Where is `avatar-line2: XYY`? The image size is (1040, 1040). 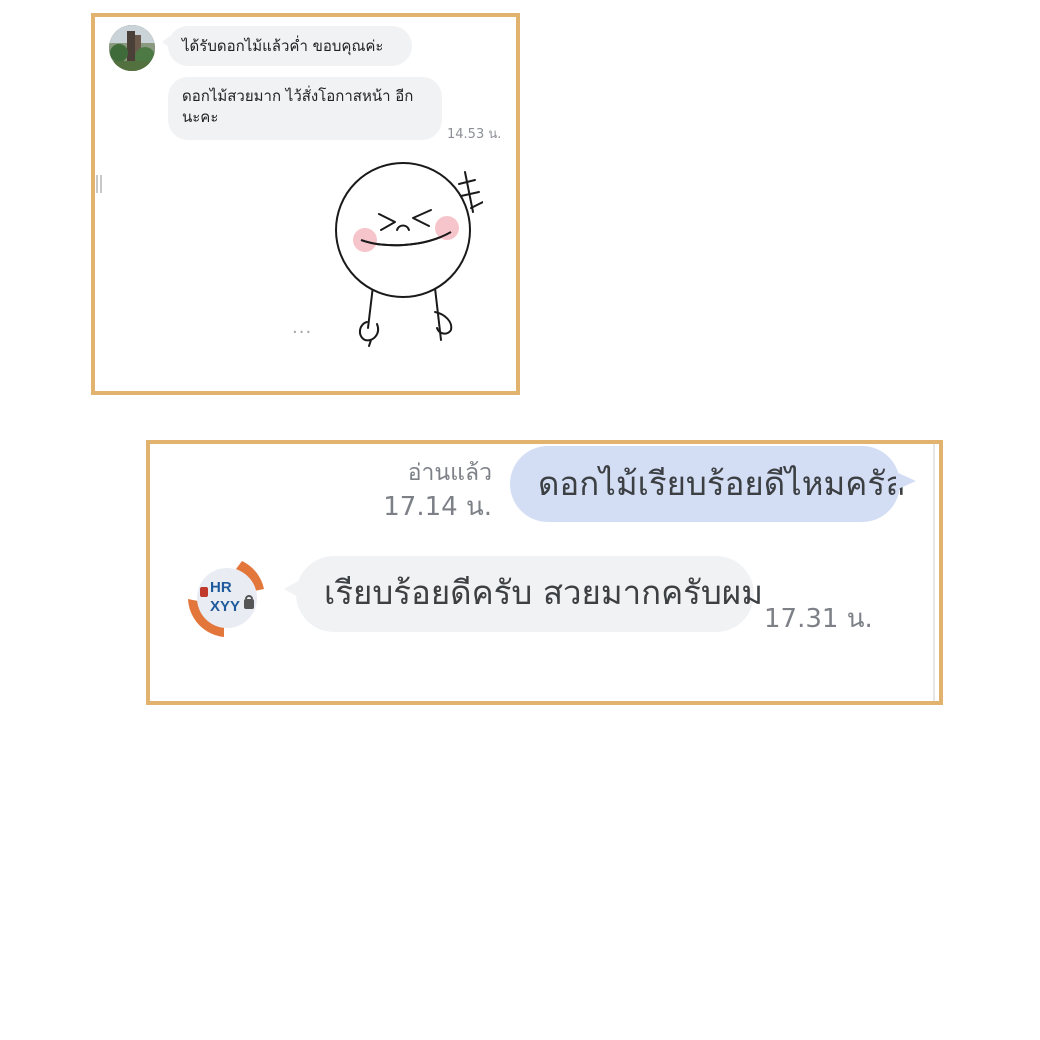 avatar-line2: XYY is located at coordinates (225, 606).